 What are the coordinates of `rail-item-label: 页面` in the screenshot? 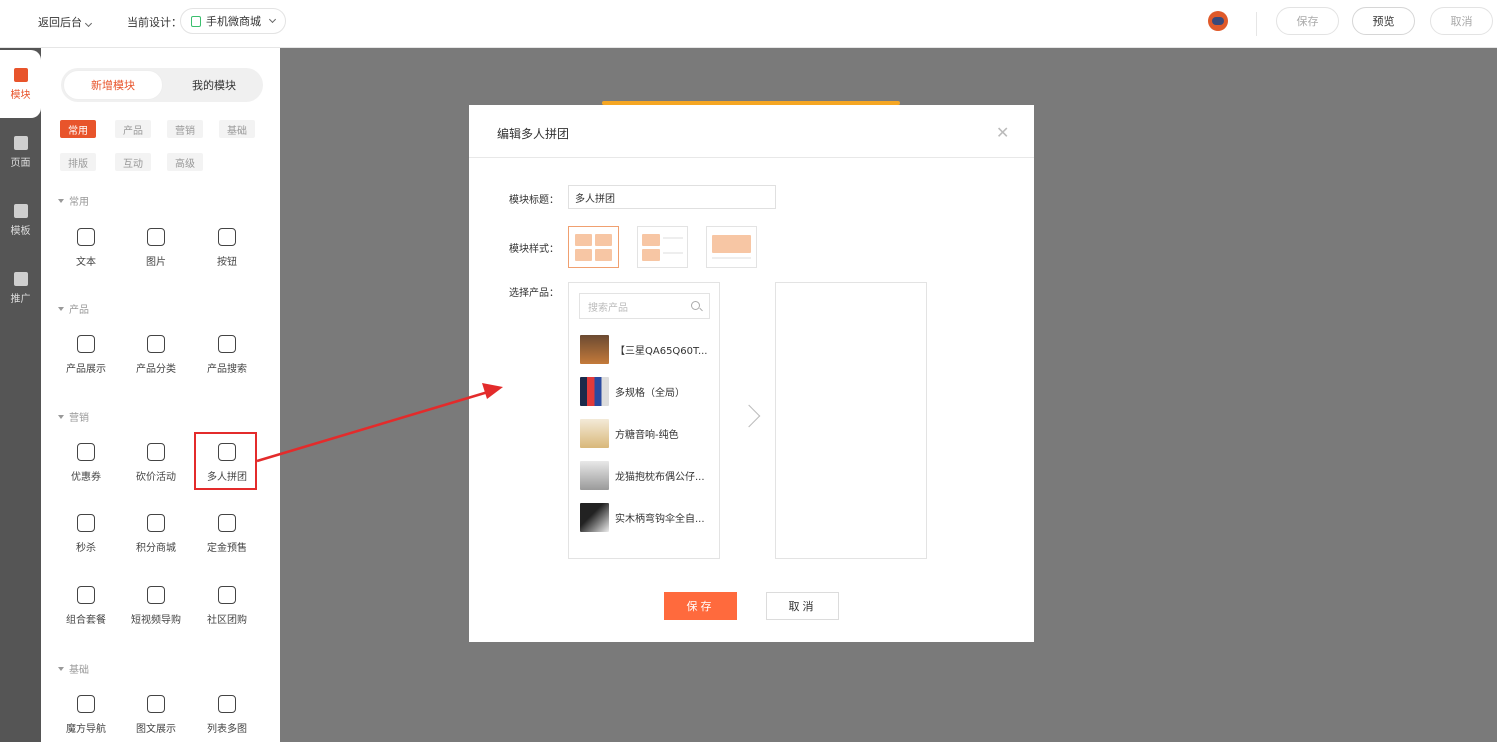 It's located at (20, 163).